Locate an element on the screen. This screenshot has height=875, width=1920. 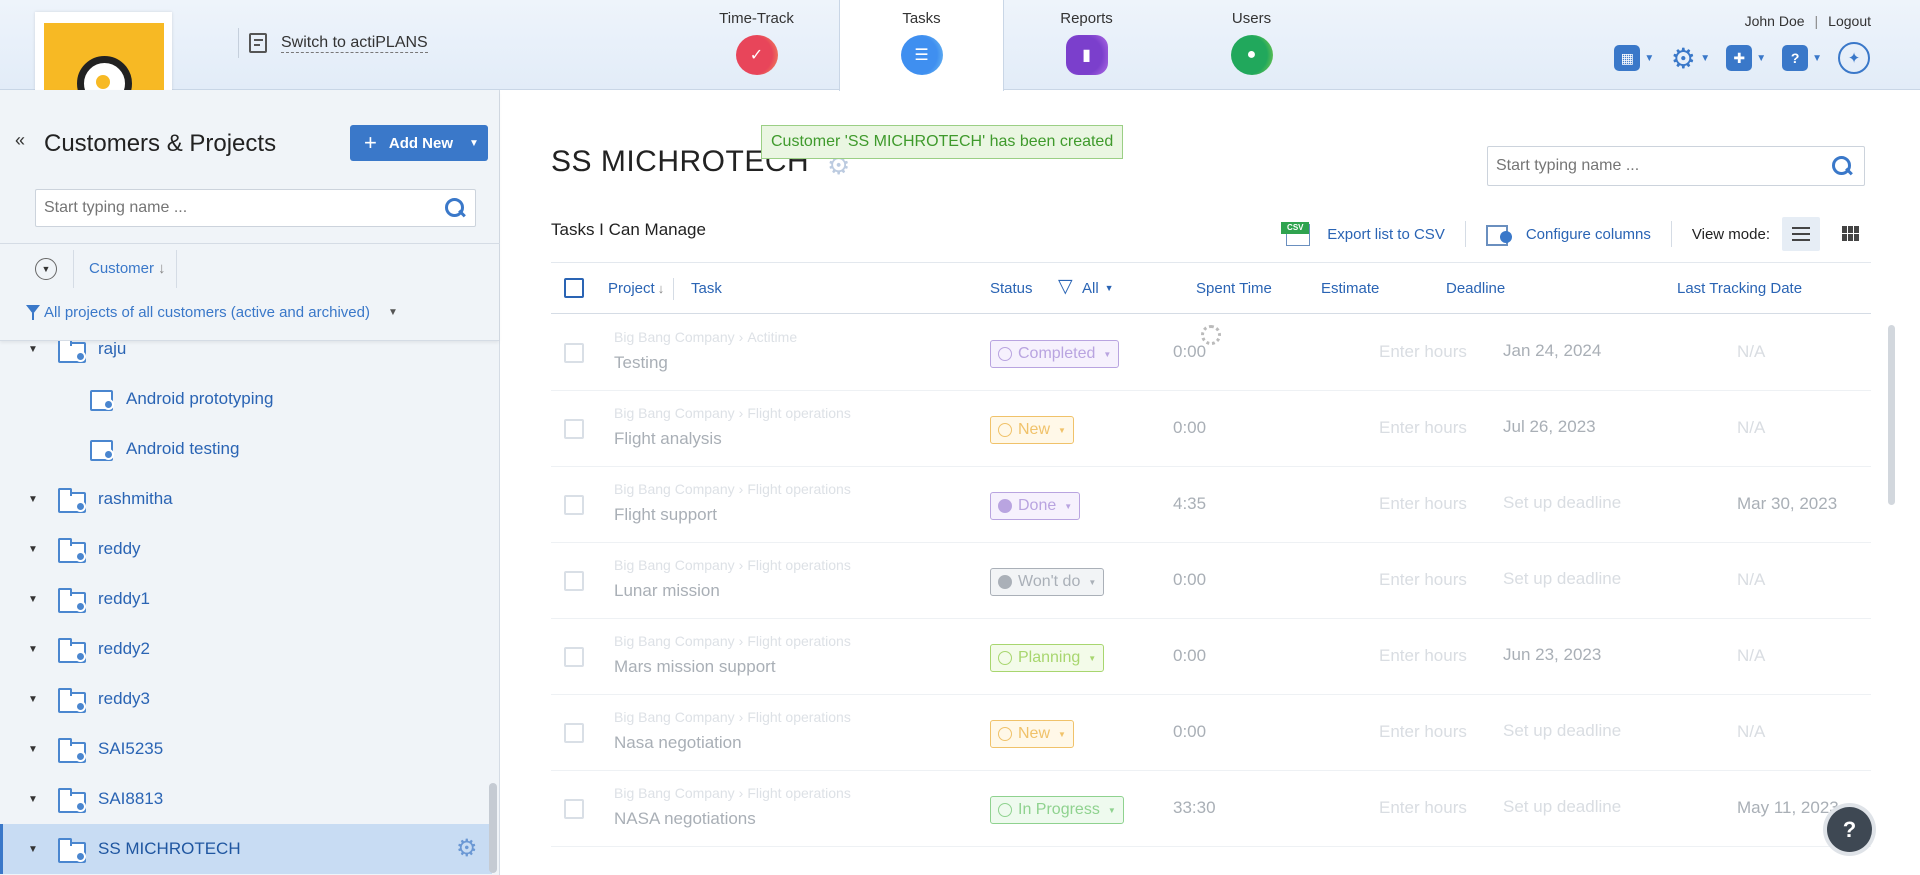
column-header-task: Task is located at coordinates (706, 288).